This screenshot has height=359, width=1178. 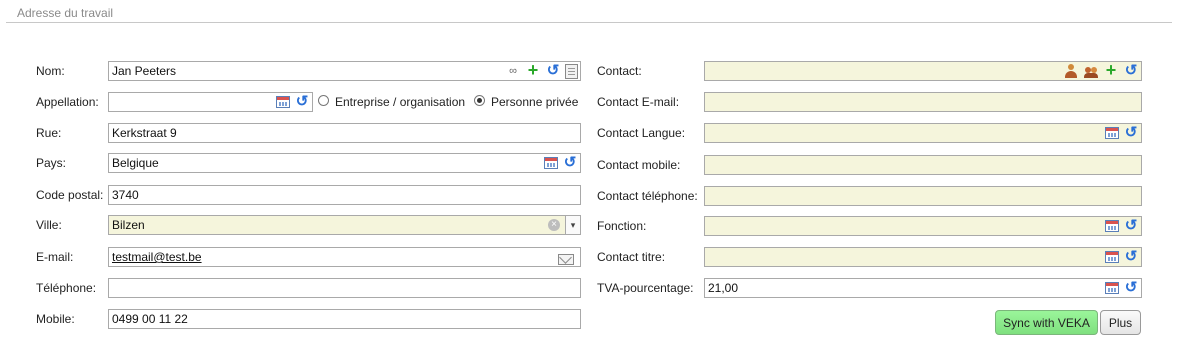 I want to click on row-contact-telephone: Contact téléphone:, so click(x=870, y=196).